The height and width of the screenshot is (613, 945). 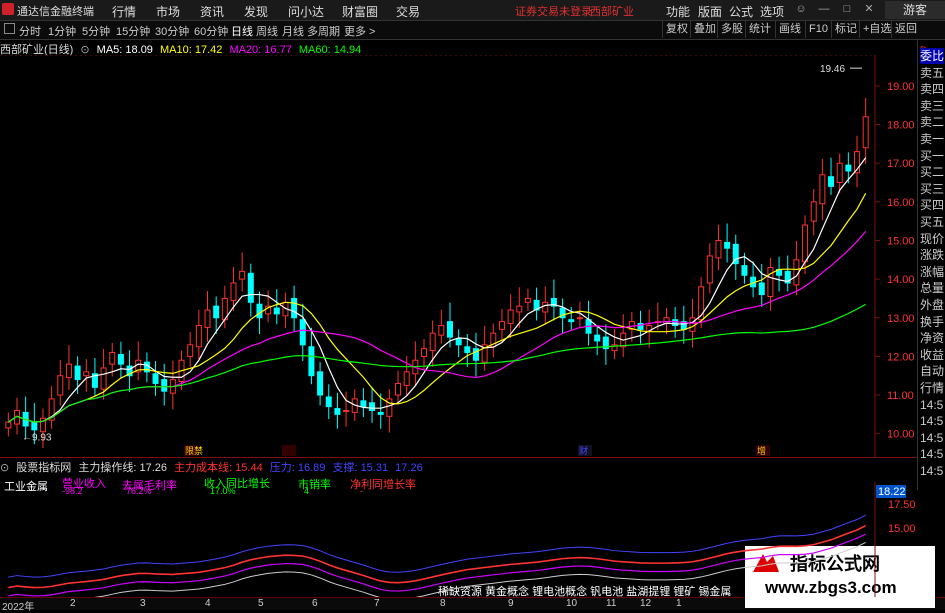 I want to click on menu-options: 选项, so click(x=772, y=11).